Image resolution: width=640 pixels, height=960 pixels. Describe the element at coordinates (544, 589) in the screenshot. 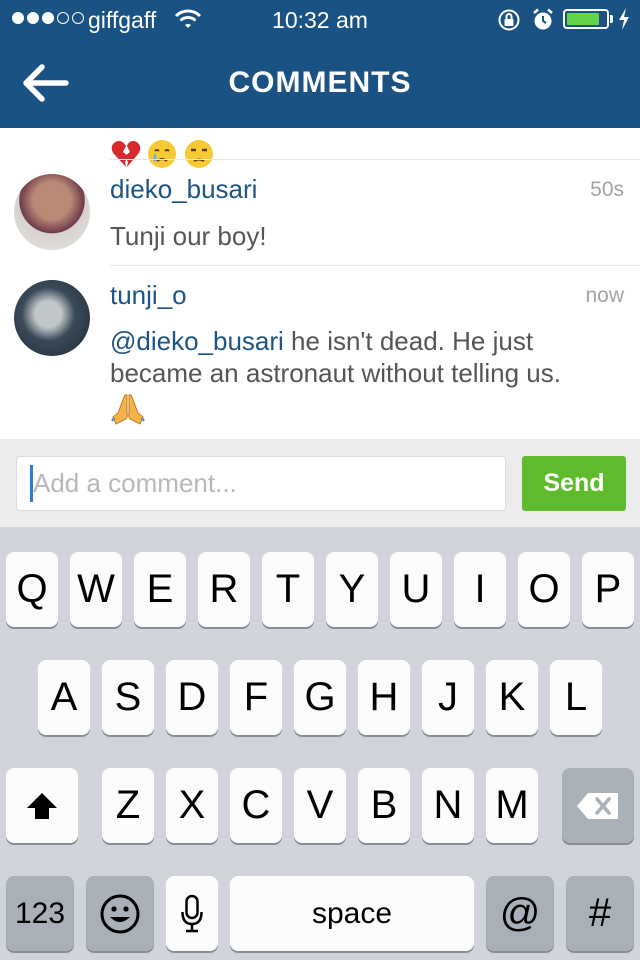

I see `key-o: O` at that location.